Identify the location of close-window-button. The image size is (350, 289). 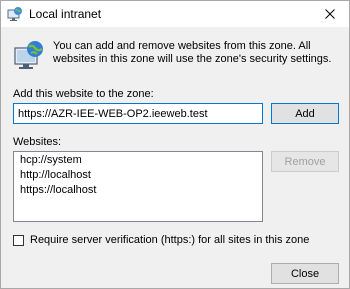
(330, 14).